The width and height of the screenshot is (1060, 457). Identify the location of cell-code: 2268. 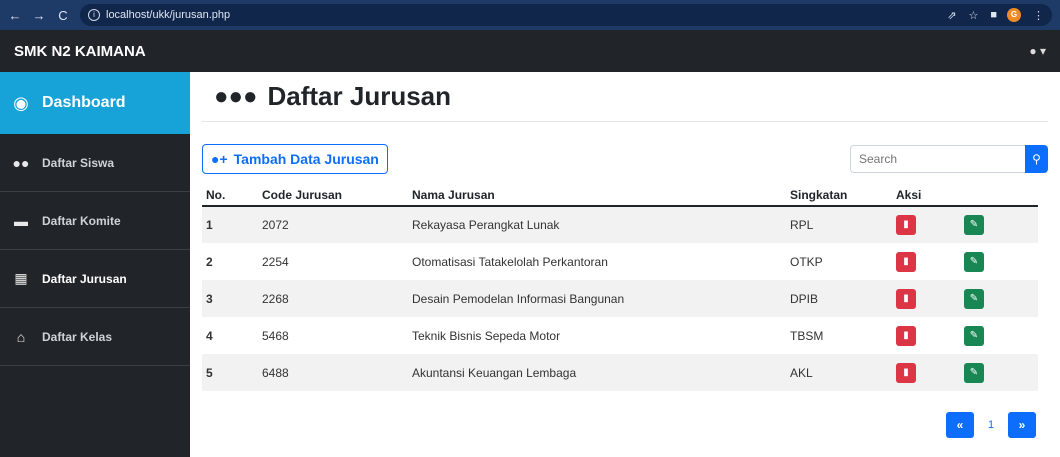
(333, 298).